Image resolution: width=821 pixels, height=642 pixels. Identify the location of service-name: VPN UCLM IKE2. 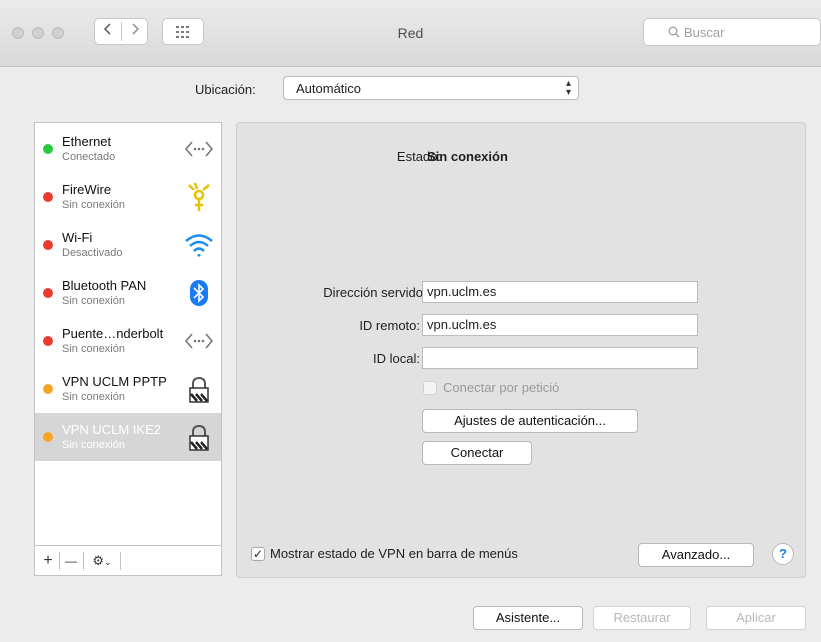
(111, 429).